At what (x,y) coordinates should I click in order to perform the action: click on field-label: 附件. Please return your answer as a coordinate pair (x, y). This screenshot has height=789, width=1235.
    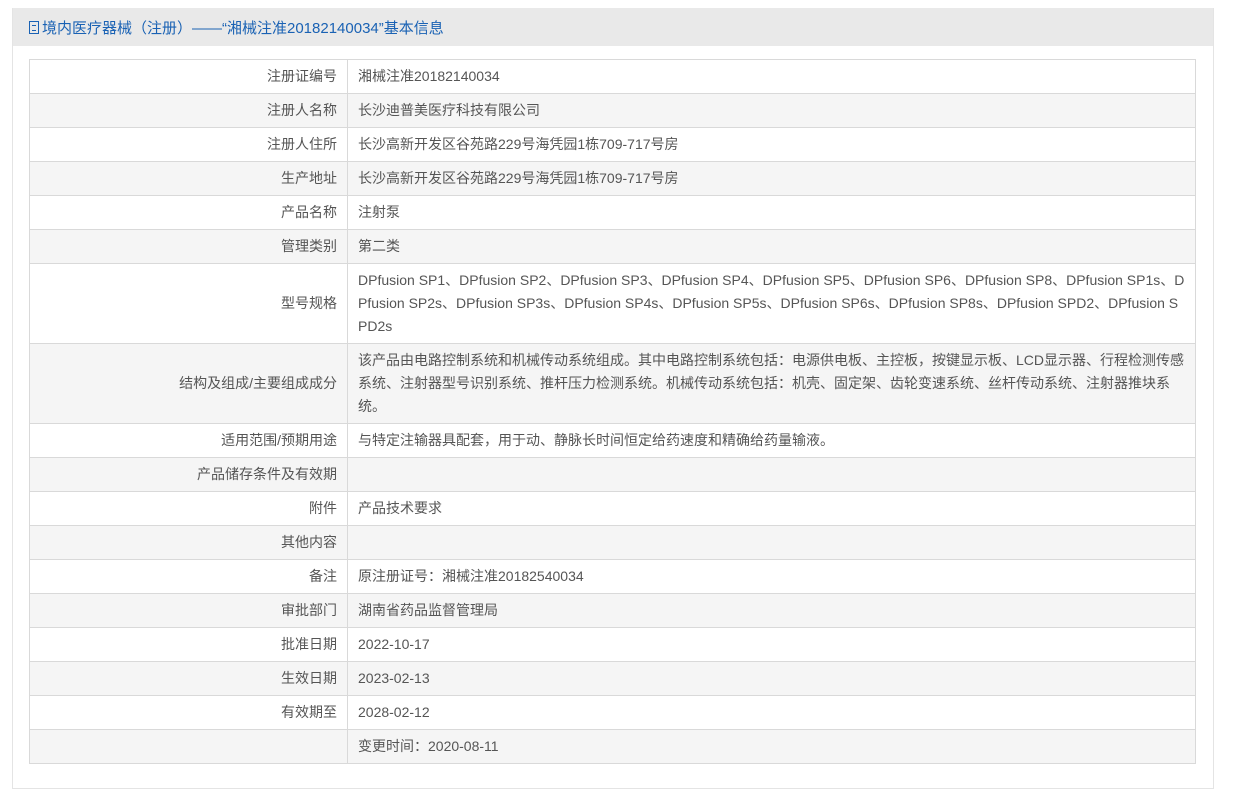
    Looking at the image, I should click on (188, 508).